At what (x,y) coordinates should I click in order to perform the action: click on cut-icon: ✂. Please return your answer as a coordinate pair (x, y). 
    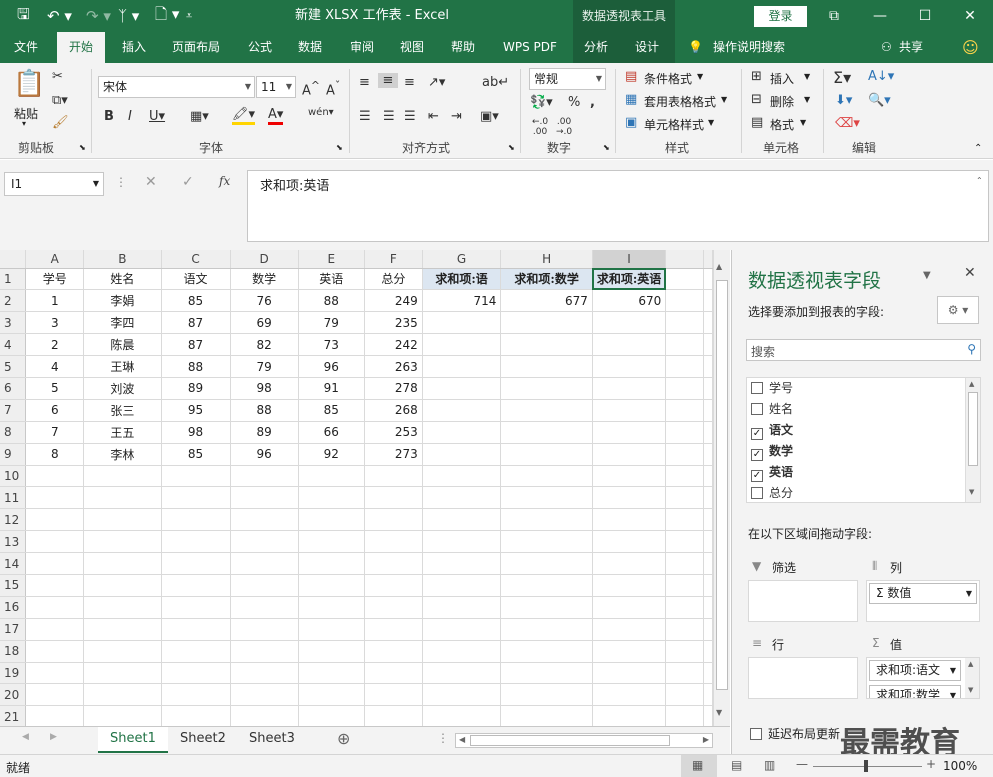
    Looking at the image, I should click on (57, 76).